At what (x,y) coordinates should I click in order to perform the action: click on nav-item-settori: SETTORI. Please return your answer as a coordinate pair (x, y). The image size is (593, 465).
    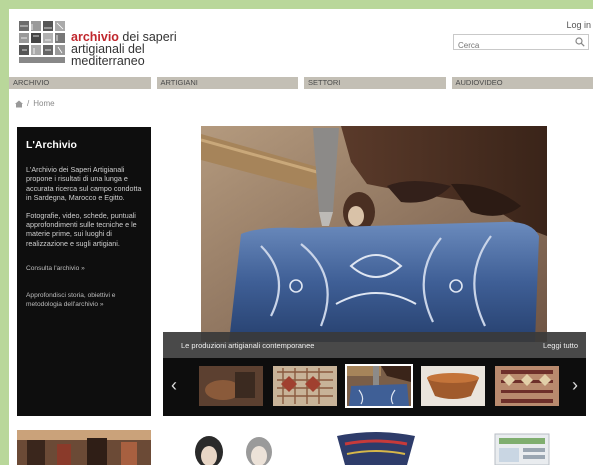
    Looking at the image, I should click on (375, 83).